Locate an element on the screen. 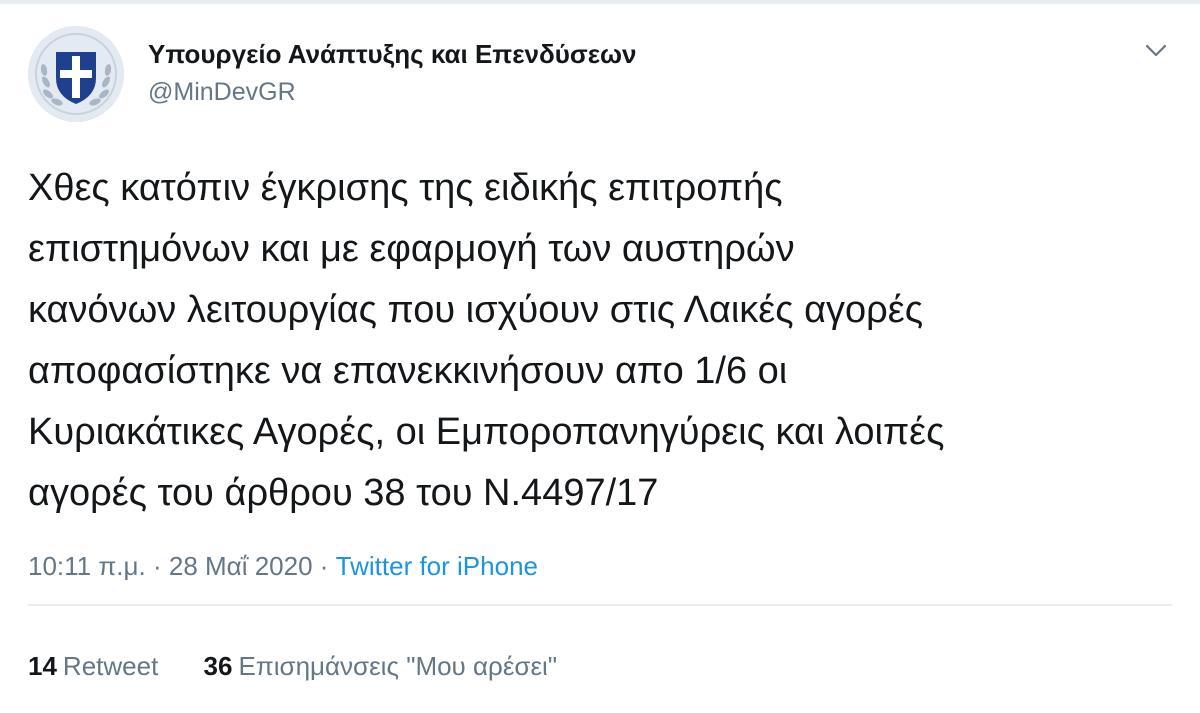 The height and width of the screenshot is (713, 1200). greek-cross-emblem-icon is located at coordinates (76, 74).